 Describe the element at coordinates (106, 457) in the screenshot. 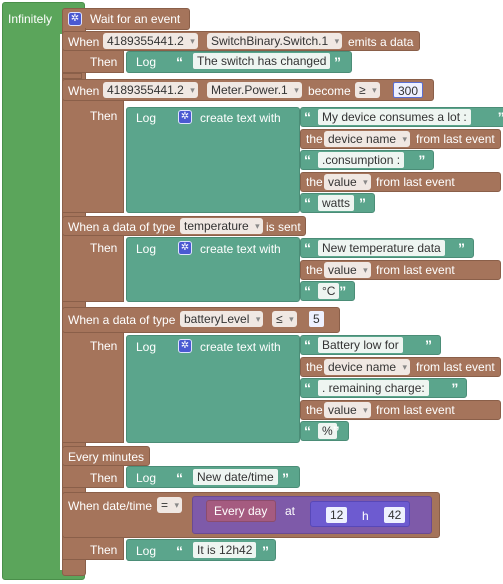

I see `every-minutes-label: Every minutes` at that location.